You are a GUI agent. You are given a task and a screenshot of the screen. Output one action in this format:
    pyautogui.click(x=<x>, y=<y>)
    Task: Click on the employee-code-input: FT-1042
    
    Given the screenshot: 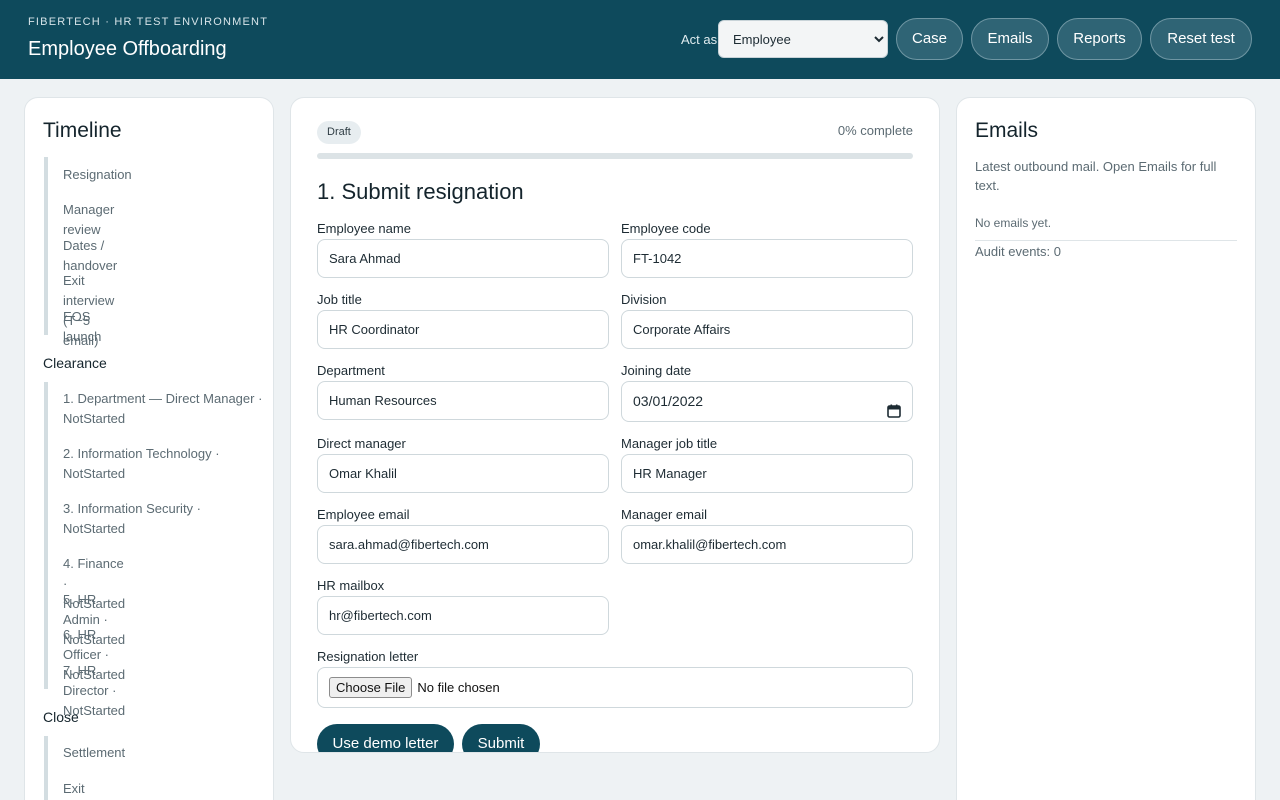 What is the action you would take?
    pyautogui.click(x=767, y=258)
    